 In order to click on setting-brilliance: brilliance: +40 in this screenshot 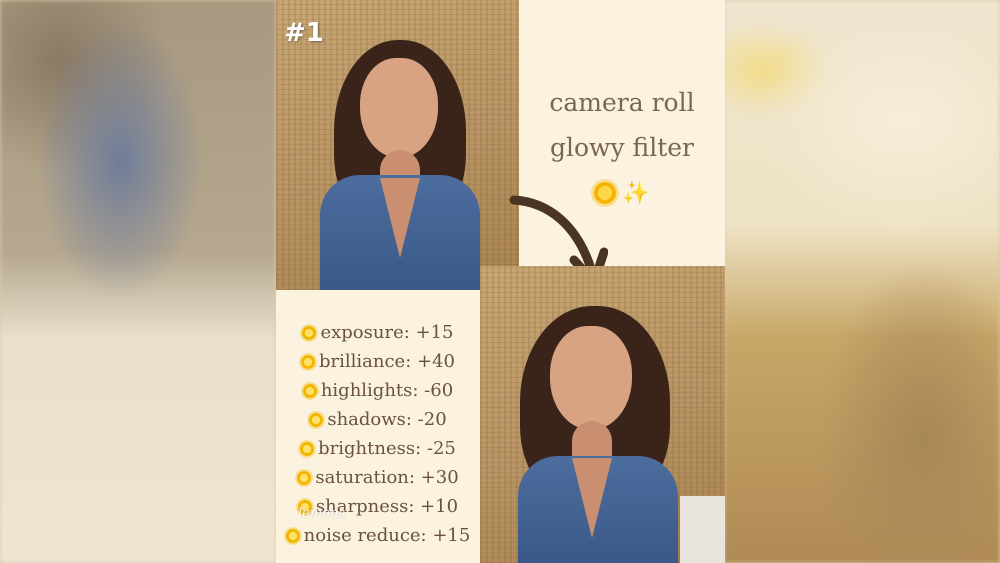, I will do `click(378, 361)`.